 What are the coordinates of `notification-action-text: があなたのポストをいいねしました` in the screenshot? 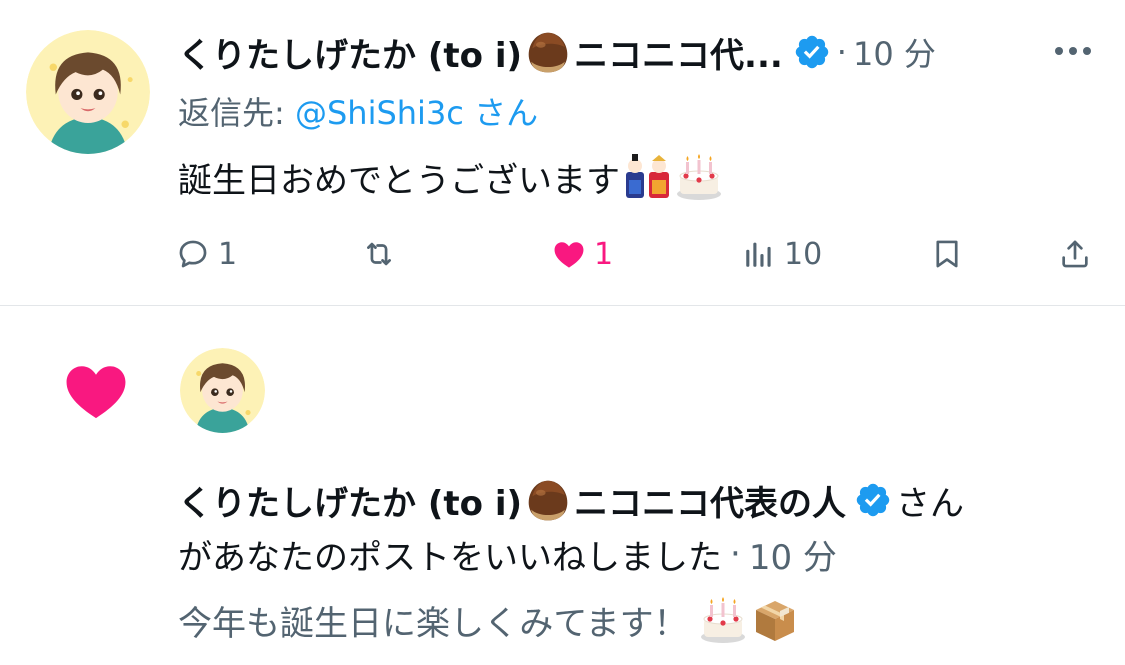 It's located at (450, 557).